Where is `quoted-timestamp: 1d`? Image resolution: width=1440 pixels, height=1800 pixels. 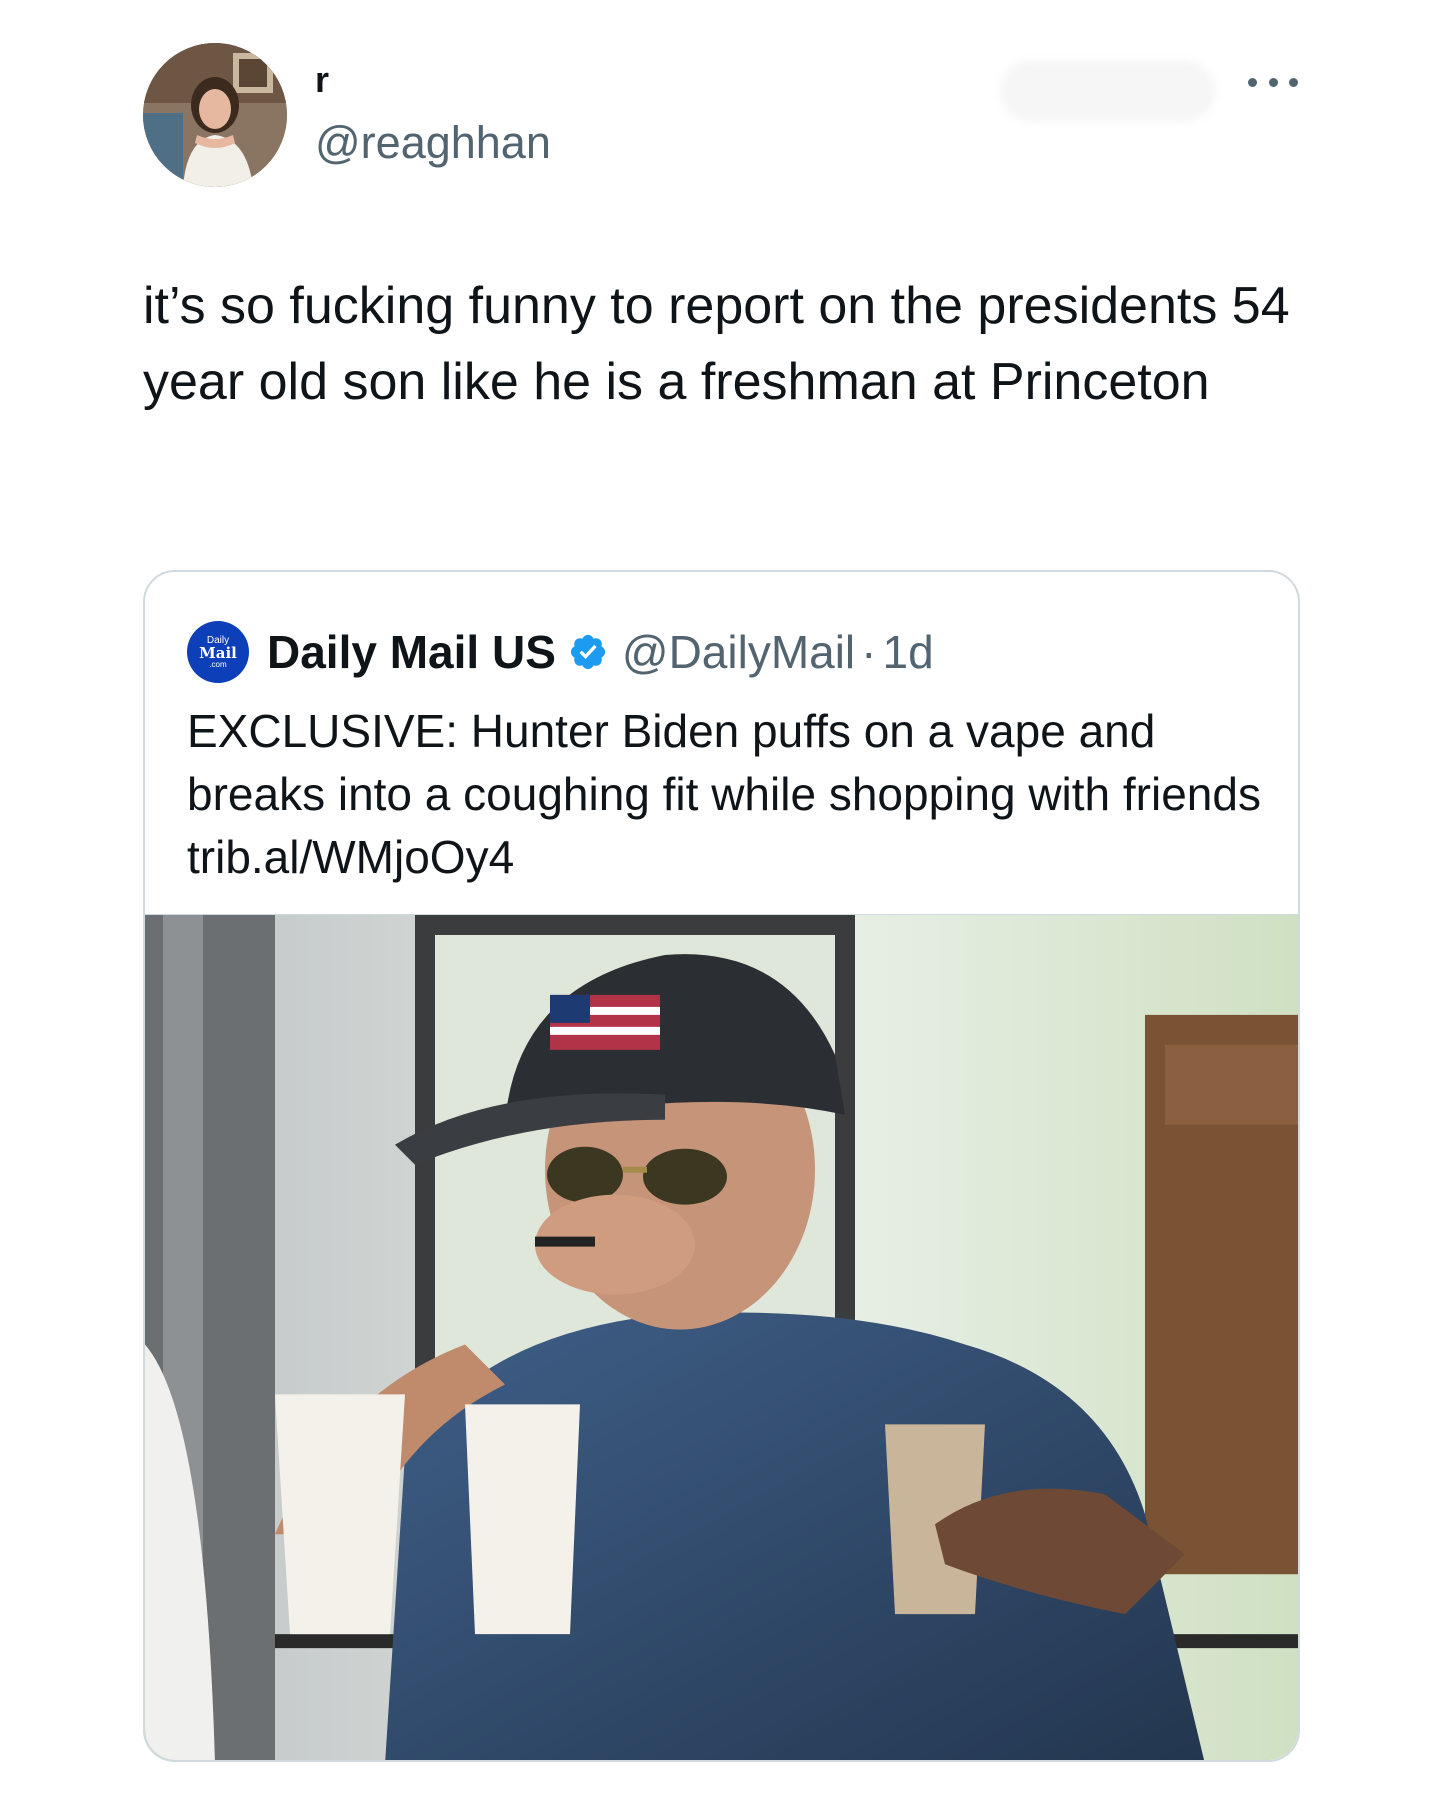
quoted-timestamp: 1d is located at coordinates (907, 652).